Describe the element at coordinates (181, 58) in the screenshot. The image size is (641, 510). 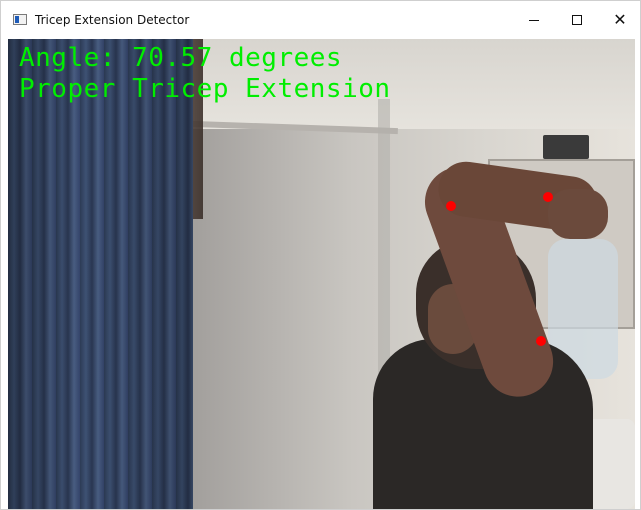
I see `angle-readout: Angle: 70.57 degrees` at that location.